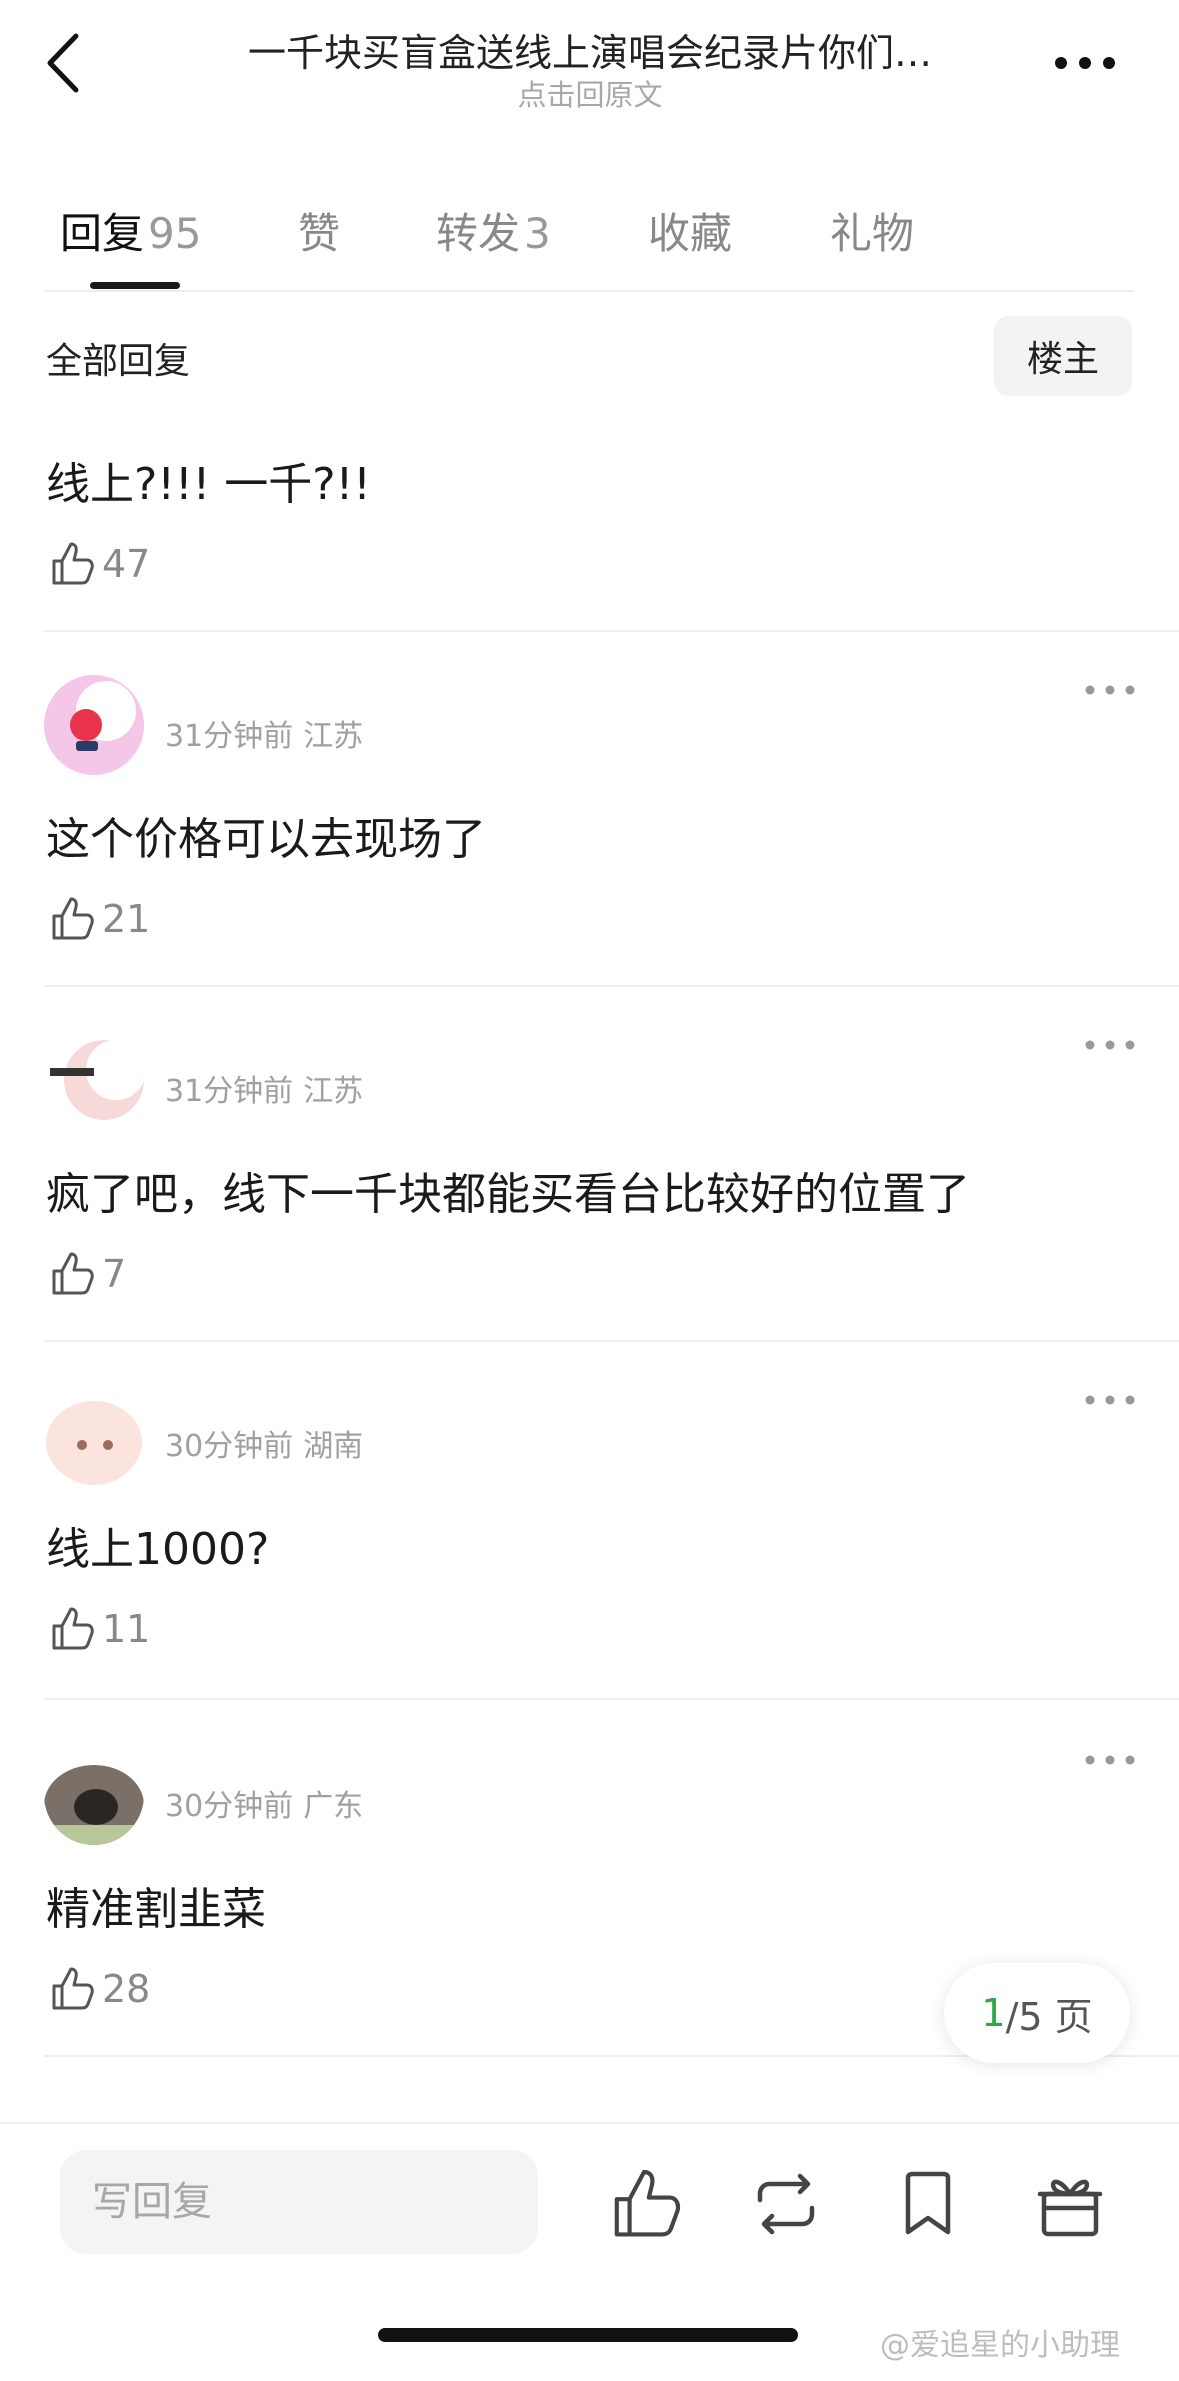  I want to click on repost-icon, so click(786, 2204).